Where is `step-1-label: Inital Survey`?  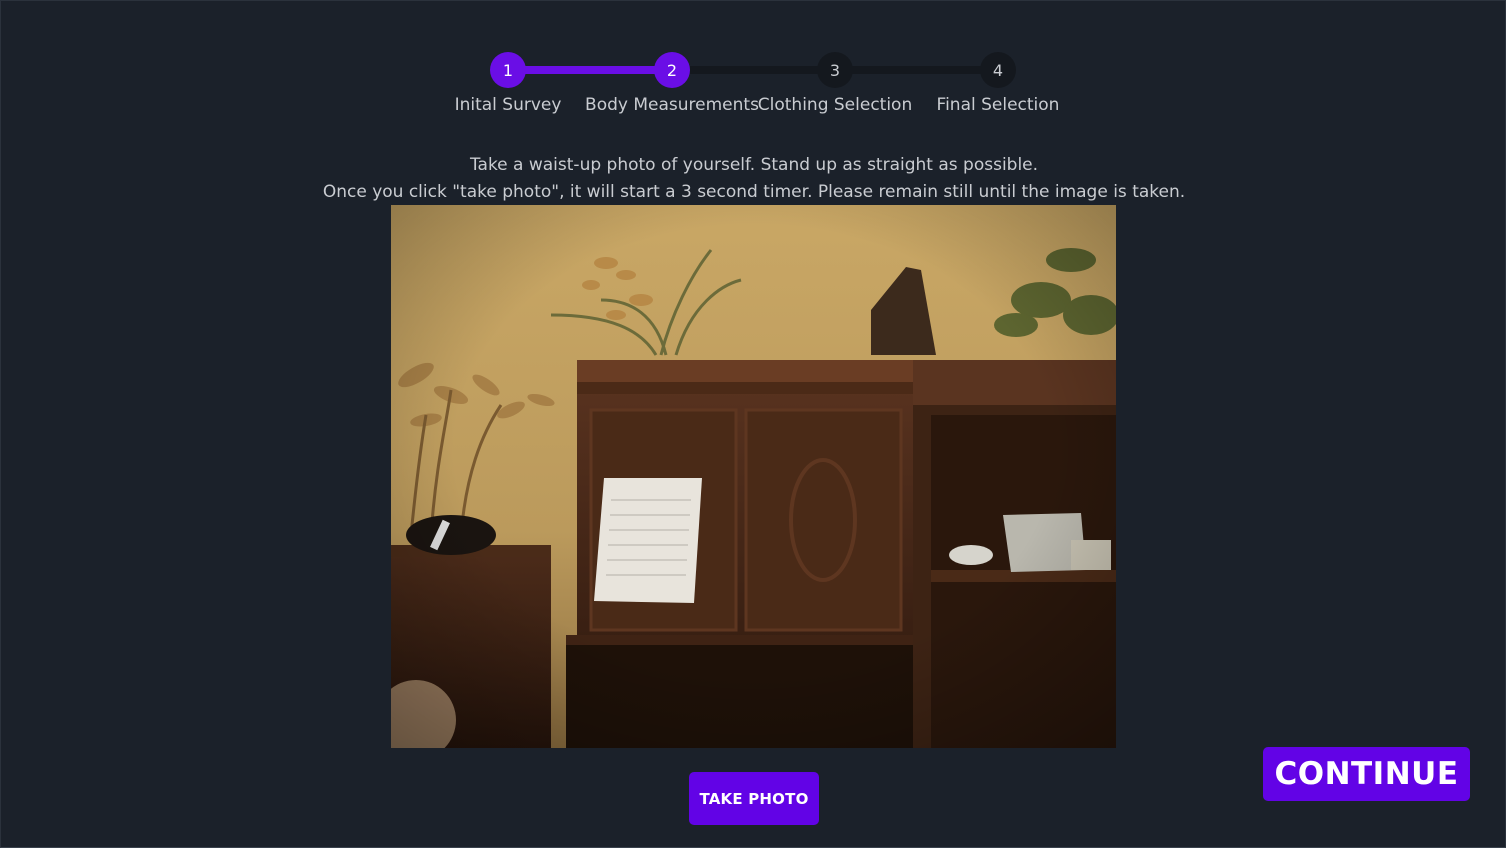 step-1-label: Inital Survey is located at coordinates (508, 105).